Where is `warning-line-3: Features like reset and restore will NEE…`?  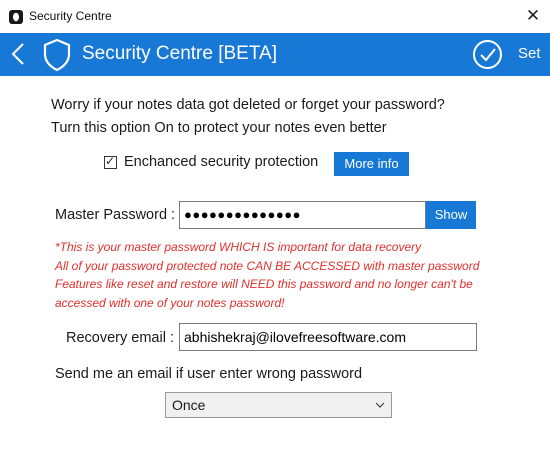
warning-line-3: Features like reset and restore will NEE… is located at coordinates (264, 284).